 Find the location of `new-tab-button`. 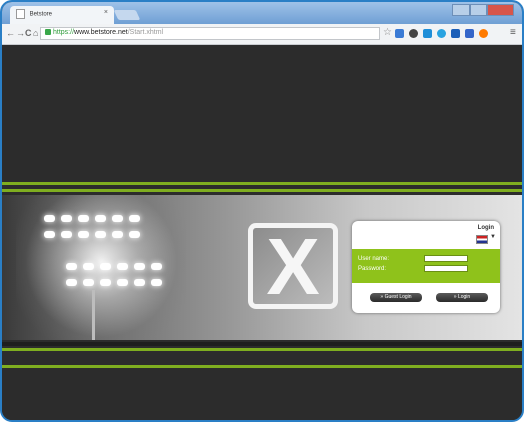

new-tab-button is located at coordinates (127, 15).